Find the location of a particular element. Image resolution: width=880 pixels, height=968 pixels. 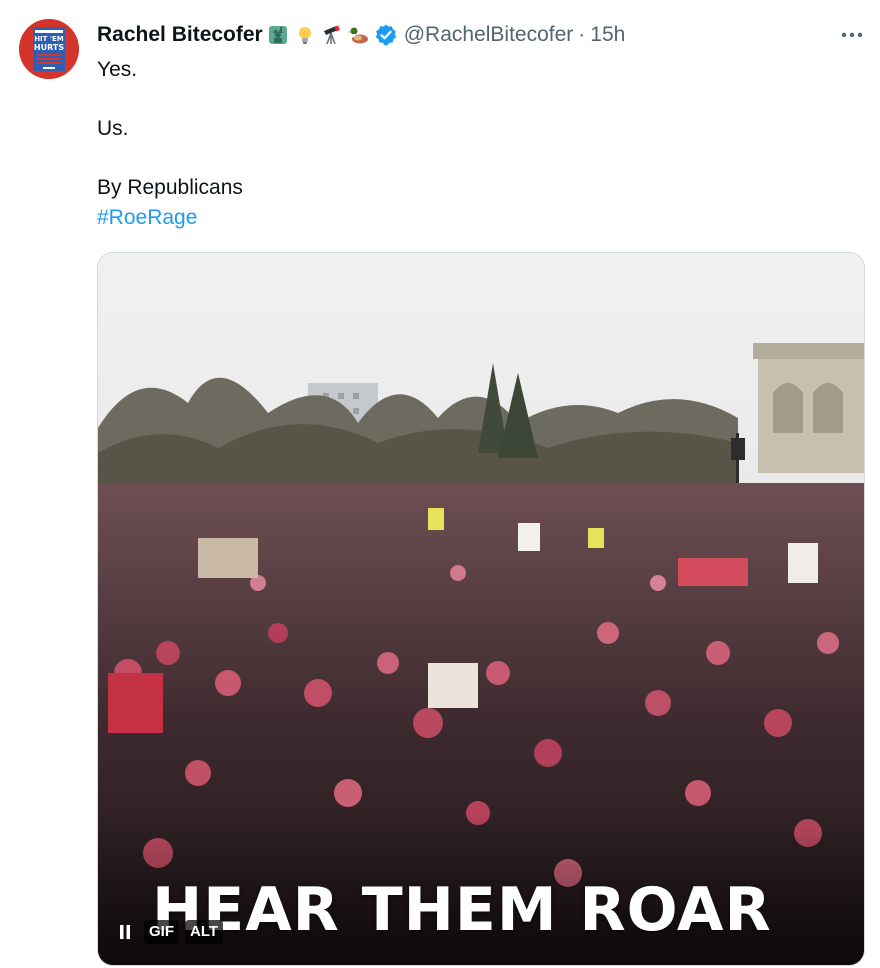

verified-badge-icon is located at coordinates (386, 35).